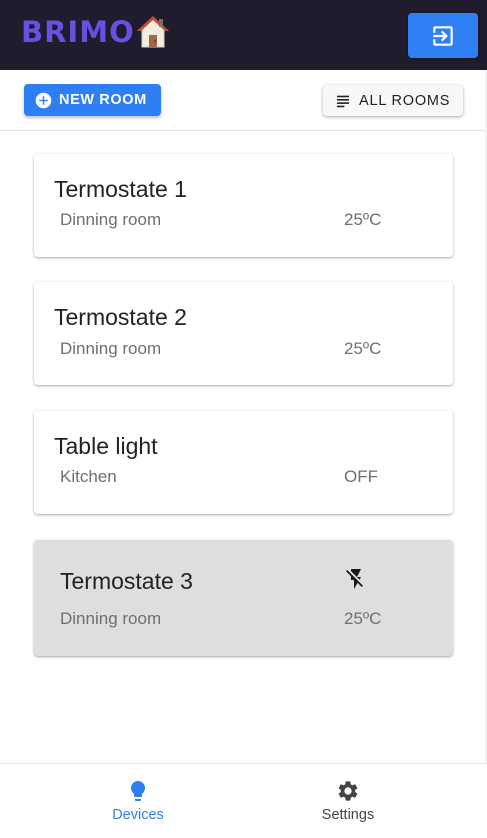 This screenshot has width=487, height=838. What do you see at coordinates (348, 791) in the screenshot?
I see `gear-icon` at bounding box center [348, 791].